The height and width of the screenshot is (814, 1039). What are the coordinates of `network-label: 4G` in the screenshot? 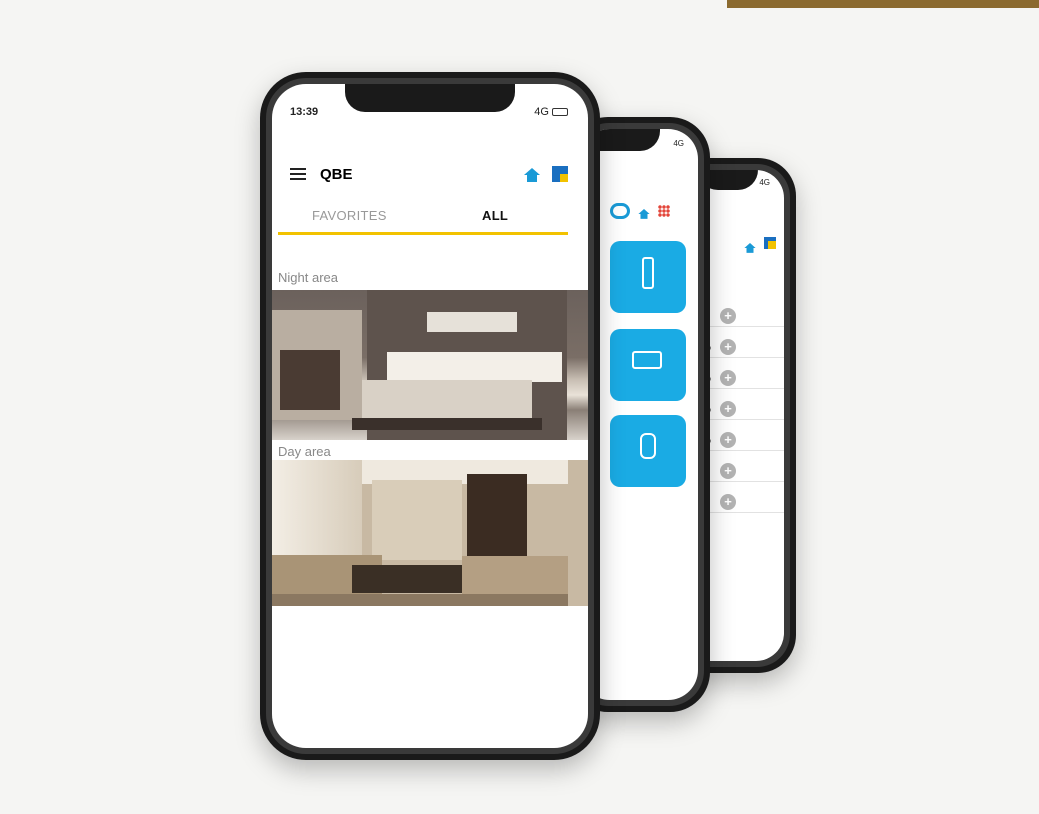 It's located at (541, 112).